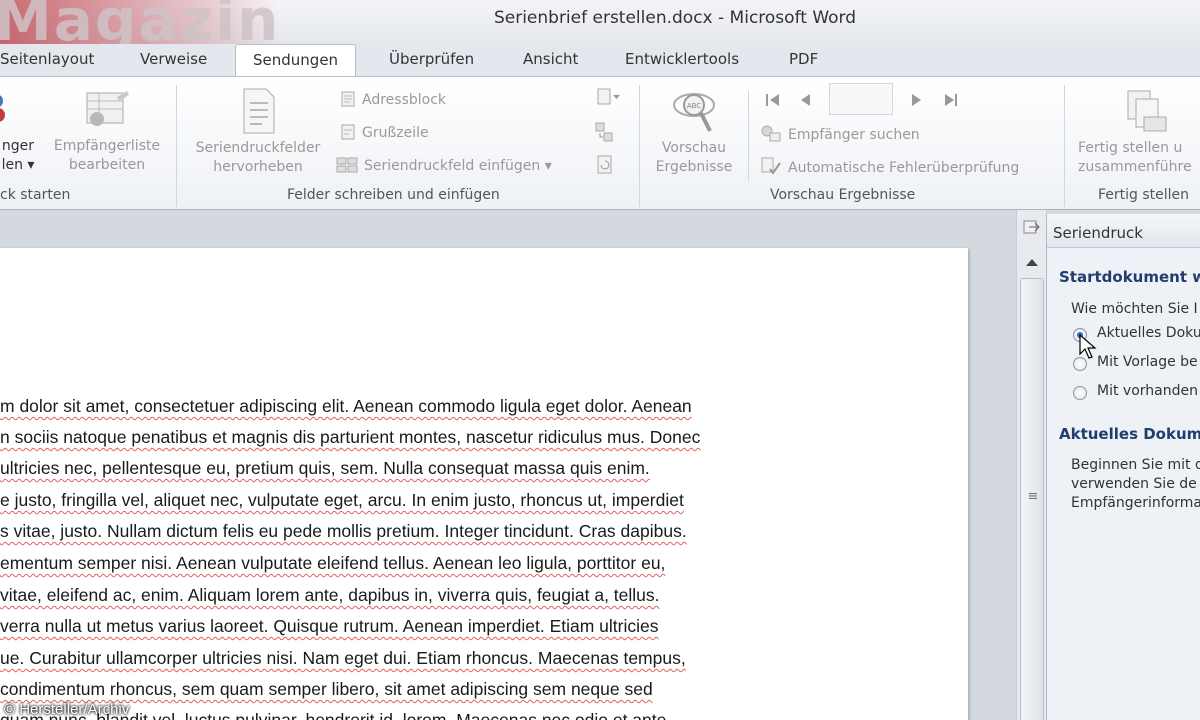 Image resolution: width=1200 pixels, height=720 pixels. I want to click on greeting-line-label: Grußzeile, so click(395, 133).